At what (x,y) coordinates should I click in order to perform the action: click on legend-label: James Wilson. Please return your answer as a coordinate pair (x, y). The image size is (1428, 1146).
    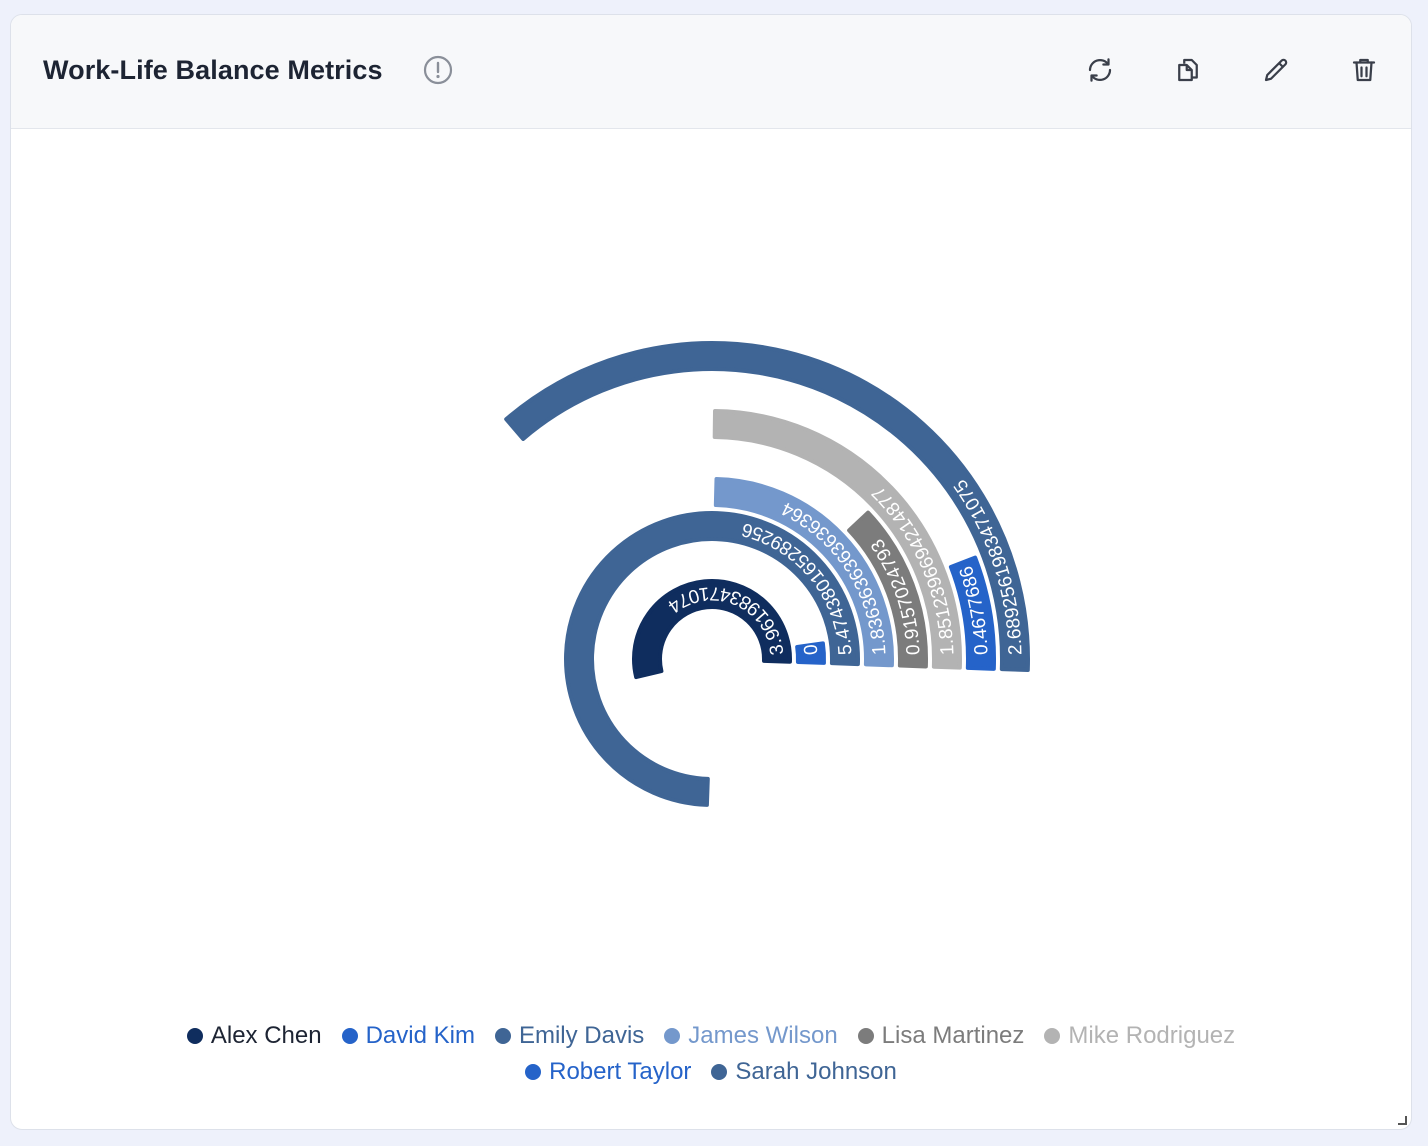
    Looking at the image, I should click on (763, 1035).